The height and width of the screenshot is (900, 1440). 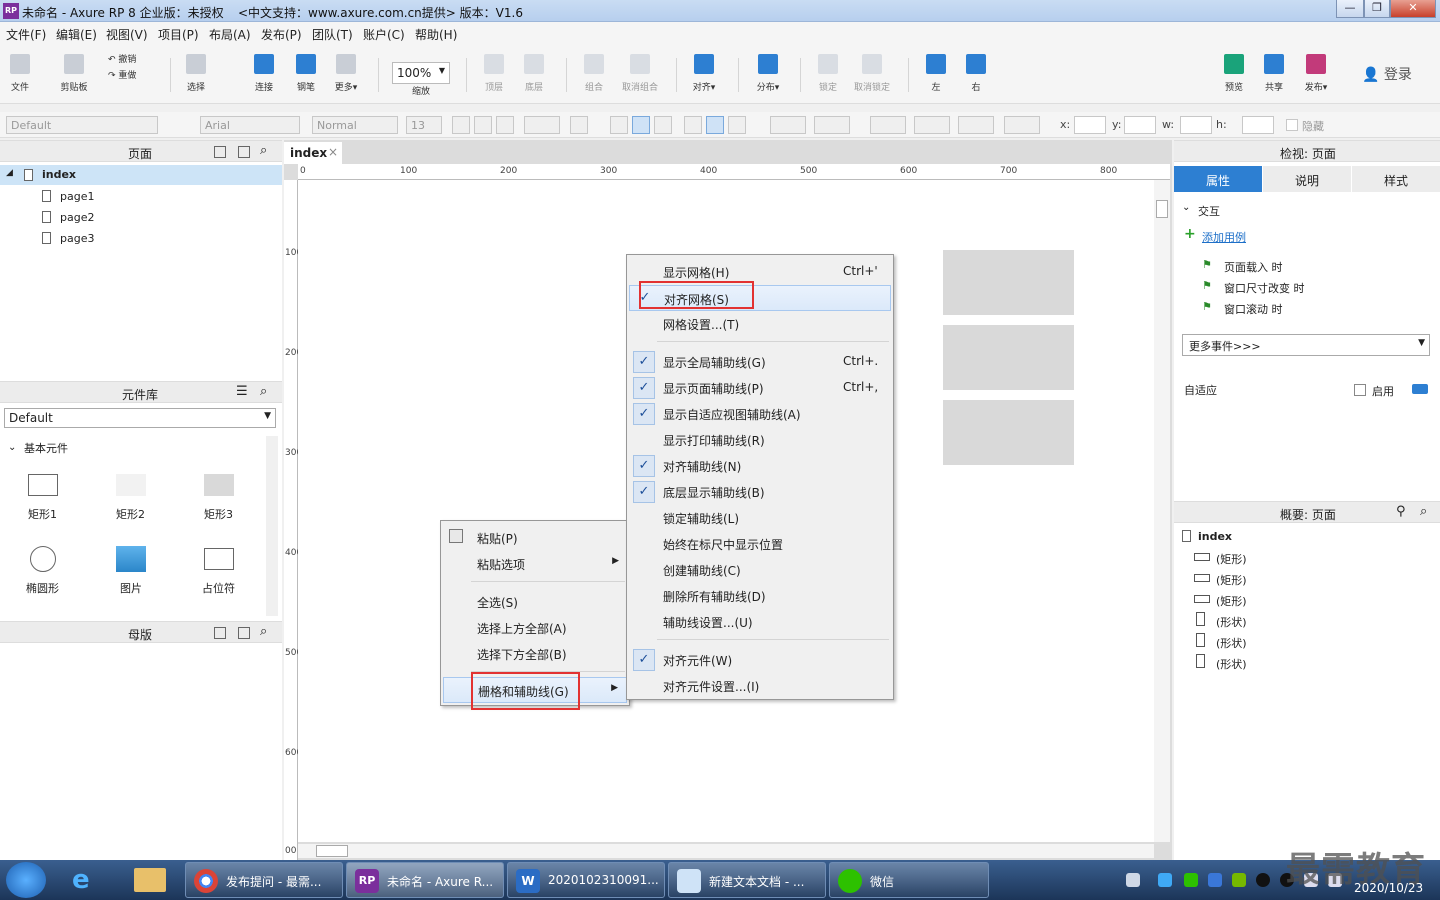 I want to click on tab-style: 样式, so click(x=1396, y=179).